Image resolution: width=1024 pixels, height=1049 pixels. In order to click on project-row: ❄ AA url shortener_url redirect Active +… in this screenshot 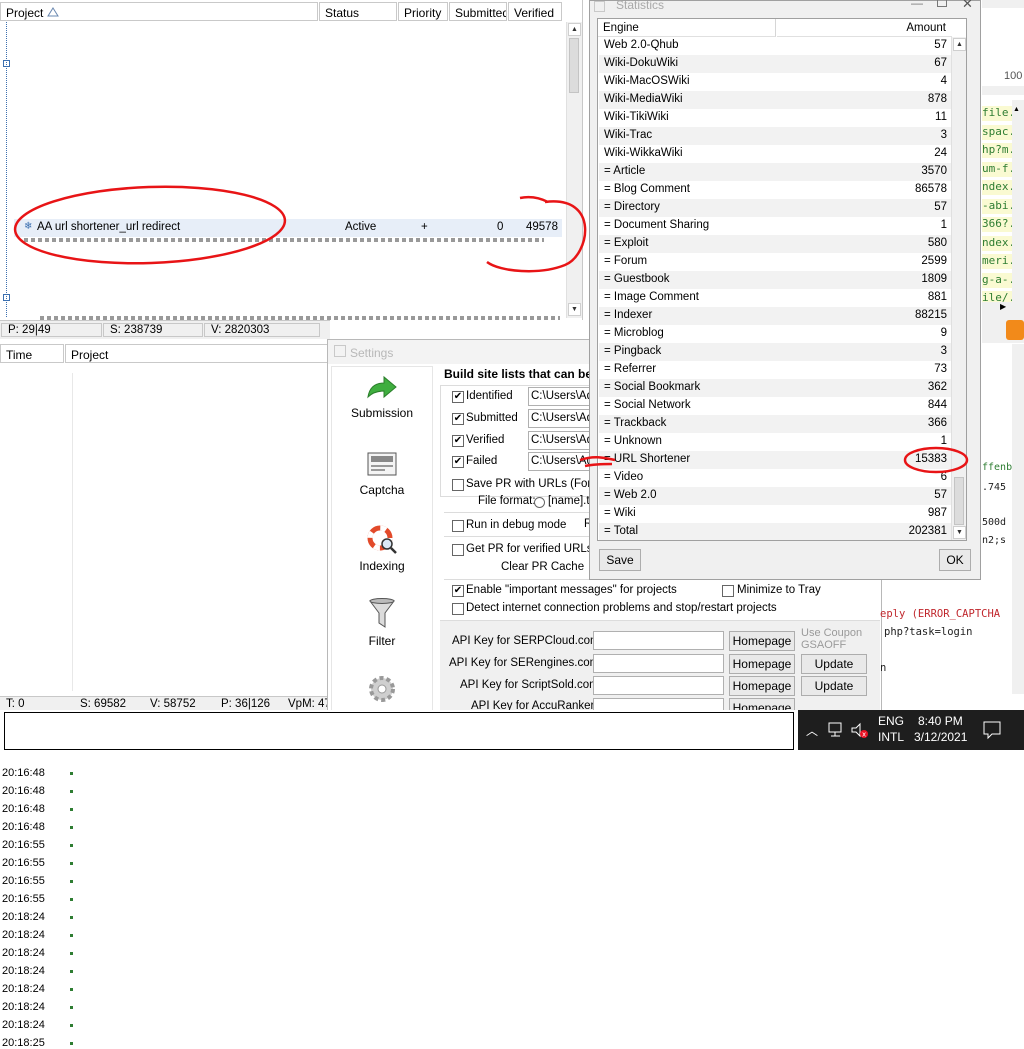, I will do `click(288, 228)`.